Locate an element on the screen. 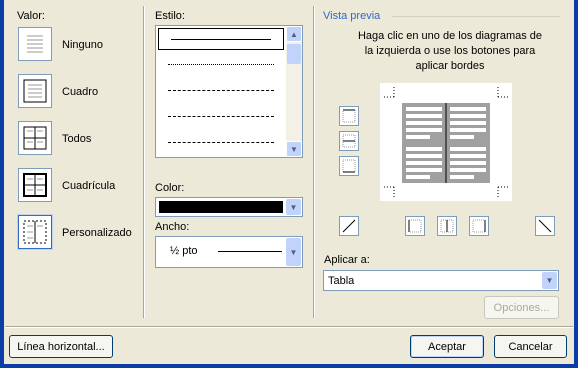  preset-ninguno-button is located at coordinates (35, 44).